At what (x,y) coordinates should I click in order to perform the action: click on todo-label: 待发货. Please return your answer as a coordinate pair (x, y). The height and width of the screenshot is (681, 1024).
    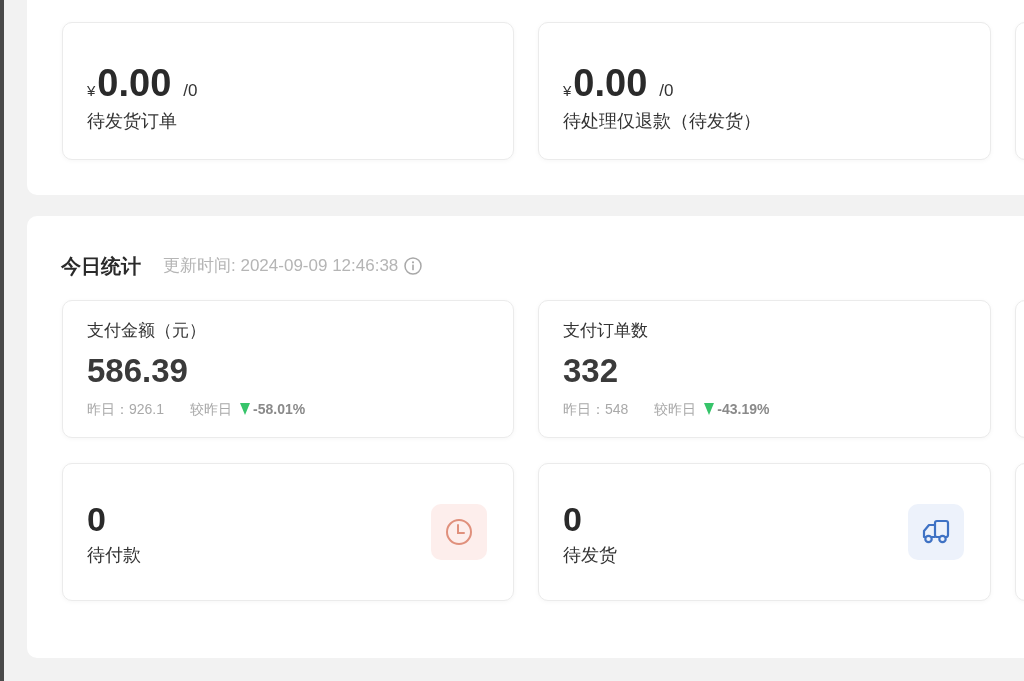
    Looking at the image, I should click on (590, 555).